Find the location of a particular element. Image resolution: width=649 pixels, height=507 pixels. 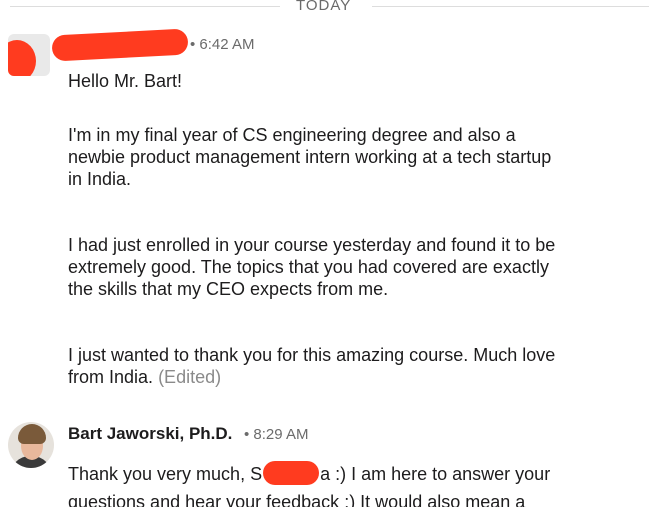

message-text: a :) I am here to answer your is located at coordinates (435, 474).